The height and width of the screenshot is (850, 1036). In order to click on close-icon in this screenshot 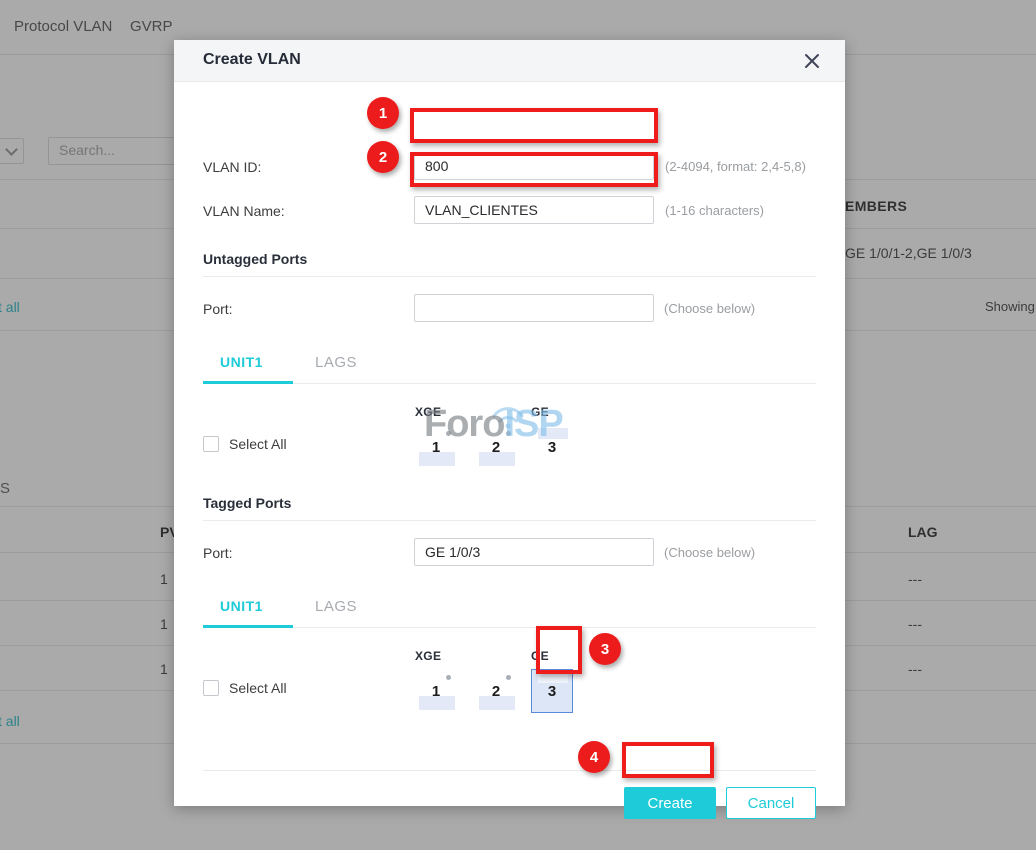, I will do `click(812, 61)`.